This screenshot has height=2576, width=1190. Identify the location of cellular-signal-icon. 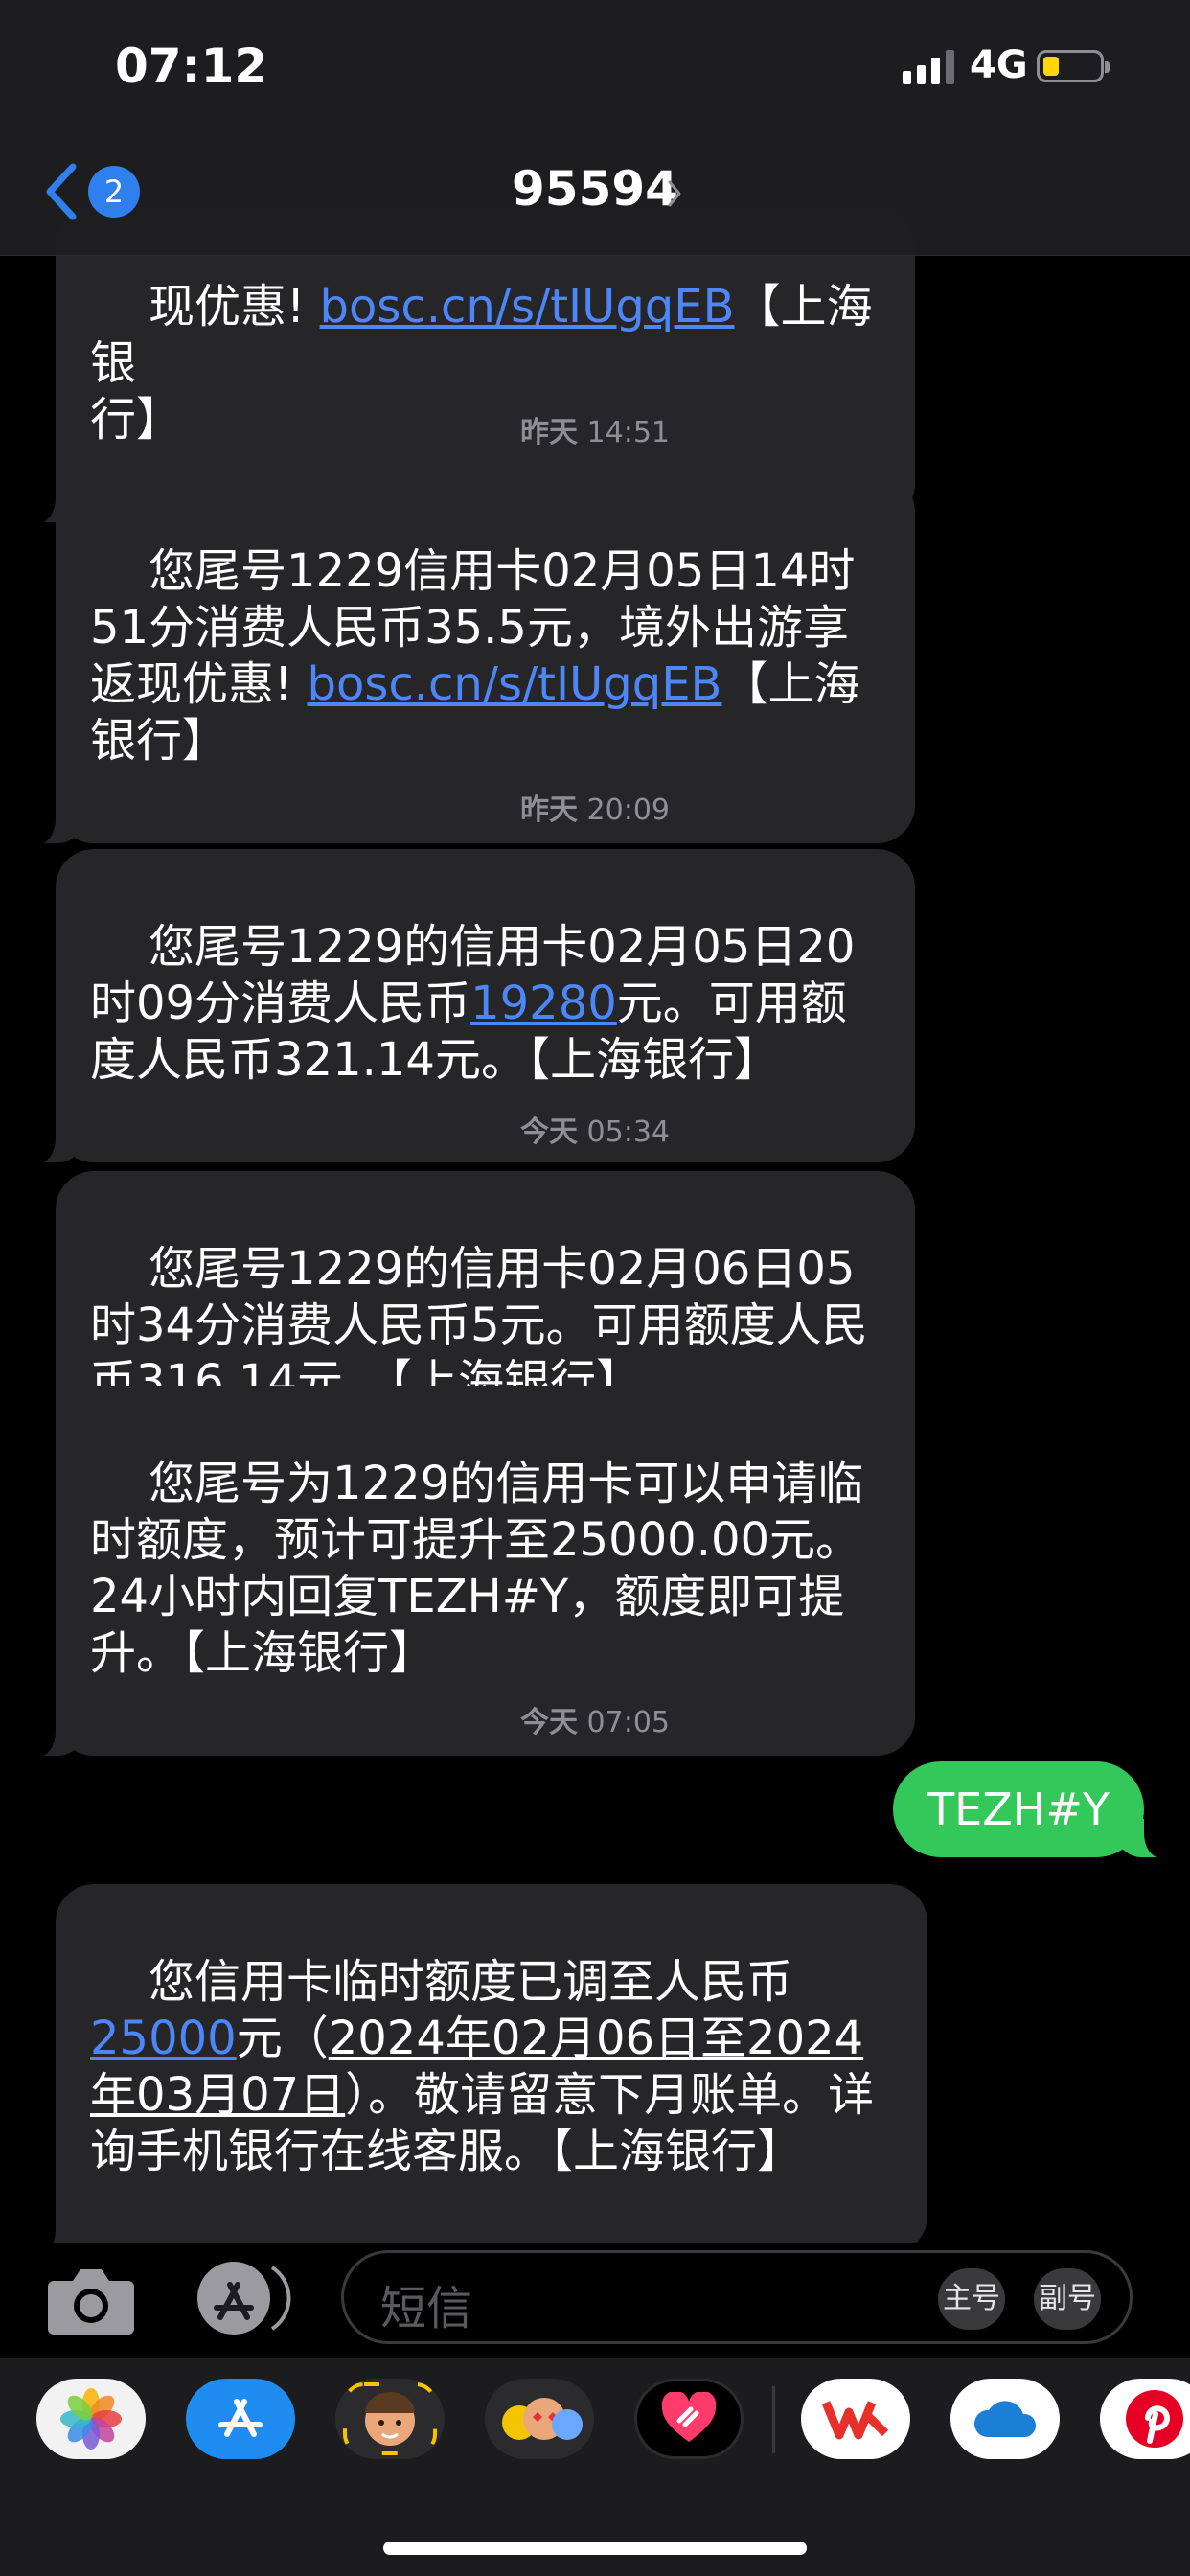
(929, 67).